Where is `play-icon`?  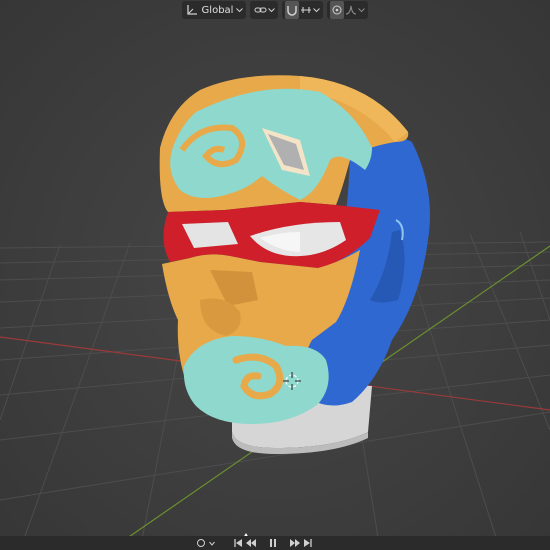 play-icon is located at coordinates (295, 543).